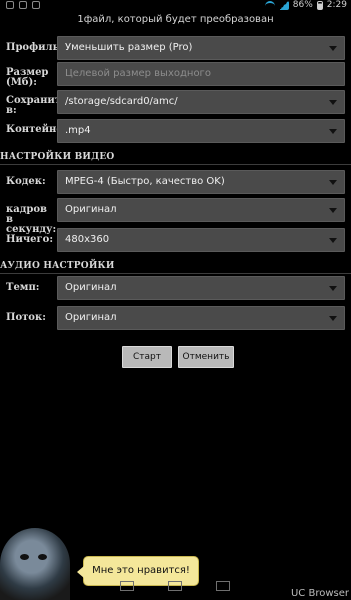  I want to click on stream-dropdown: Оригинал, so click(201, 318).